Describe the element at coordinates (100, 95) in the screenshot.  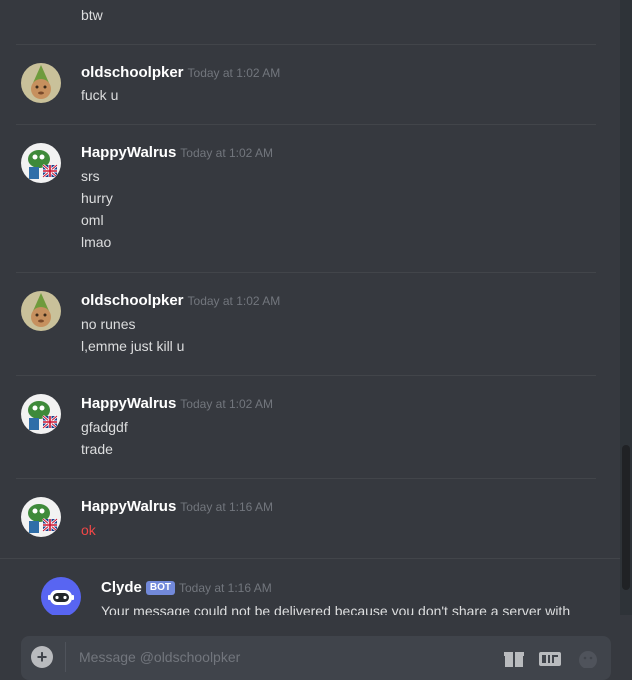
I see `message-line: fuck u` at that location.